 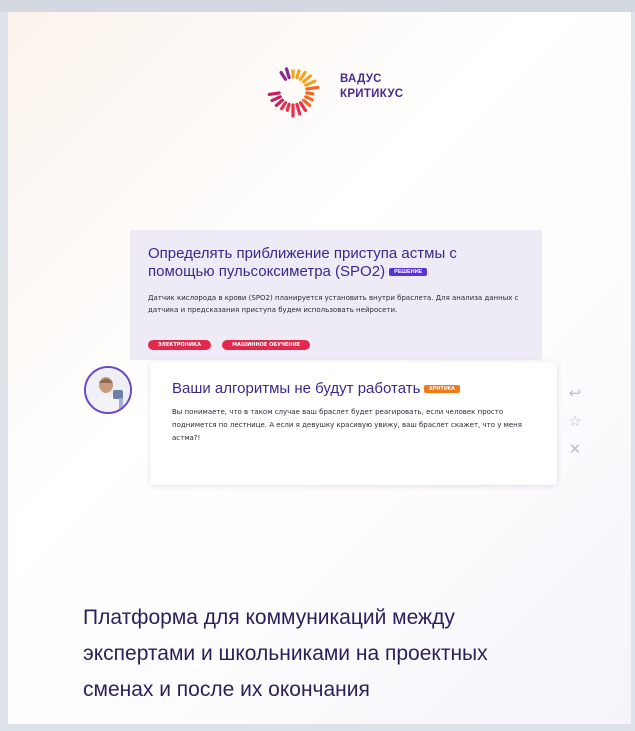 I want to click on logo: ВАДУС КРИТИКУС, so click(x=347, y=93).